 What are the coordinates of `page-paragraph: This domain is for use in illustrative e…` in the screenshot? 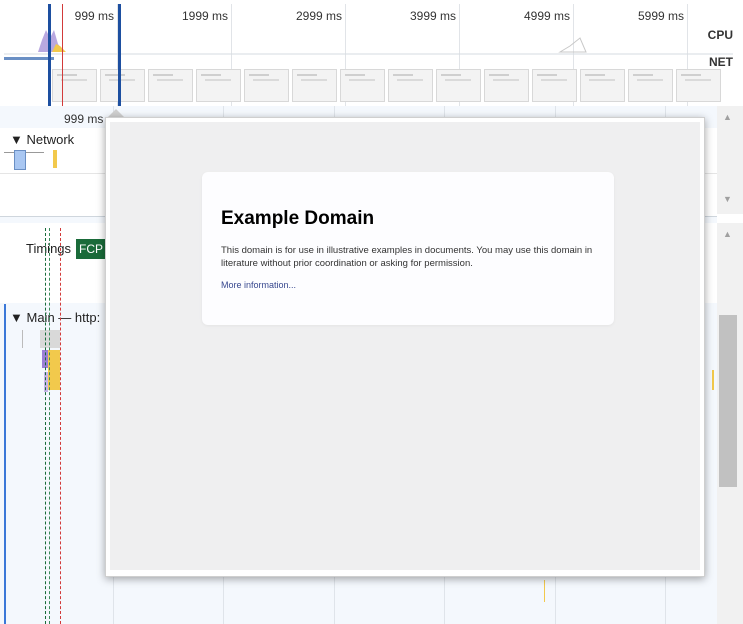 It's located at (407, 257).